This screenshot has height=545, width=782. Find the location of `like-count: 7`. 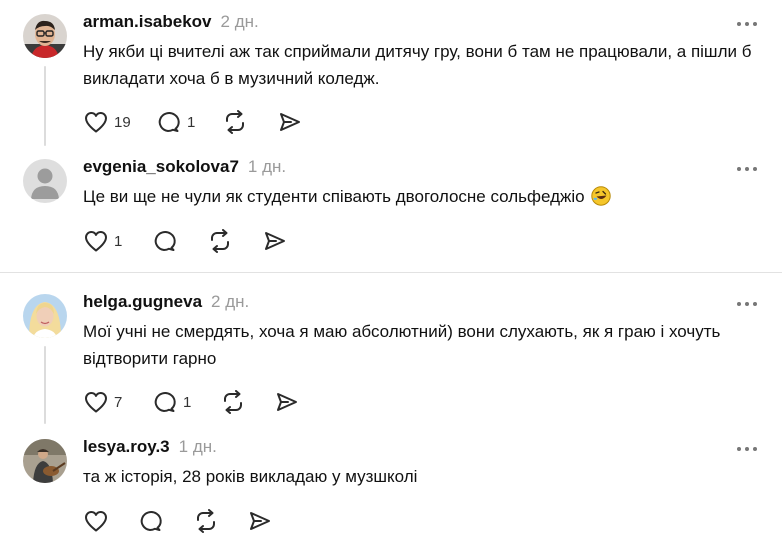

like-count: 7 is located at coordinates (118, 402).